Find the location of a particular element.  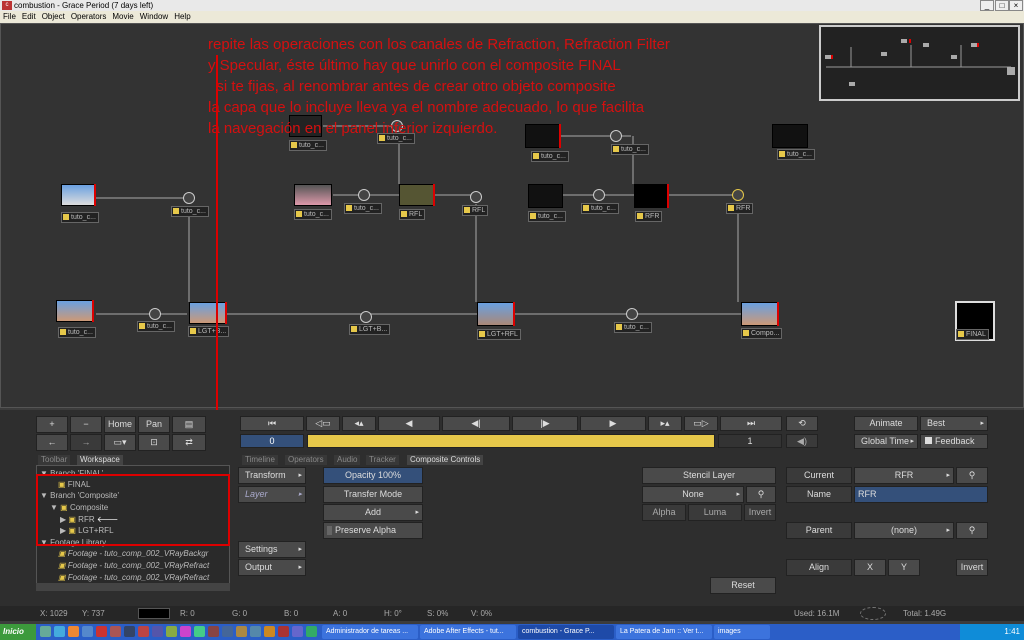

menu-object: Object is located at coordinates (53, 17).